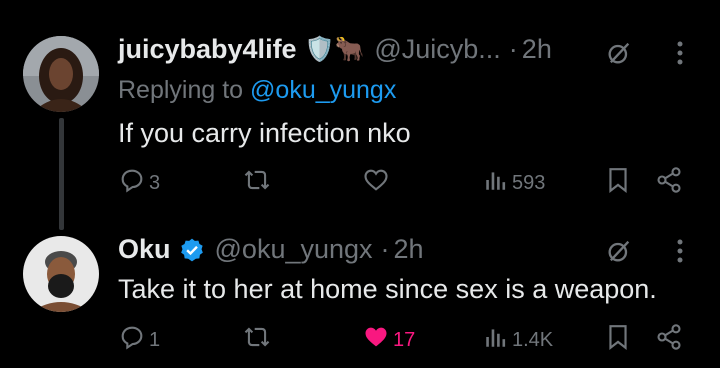 The image size is (720, 368). Describe the element at coordinates (207, 49) in the screenshot. I see `display-name: juicybaby4life` at that location.